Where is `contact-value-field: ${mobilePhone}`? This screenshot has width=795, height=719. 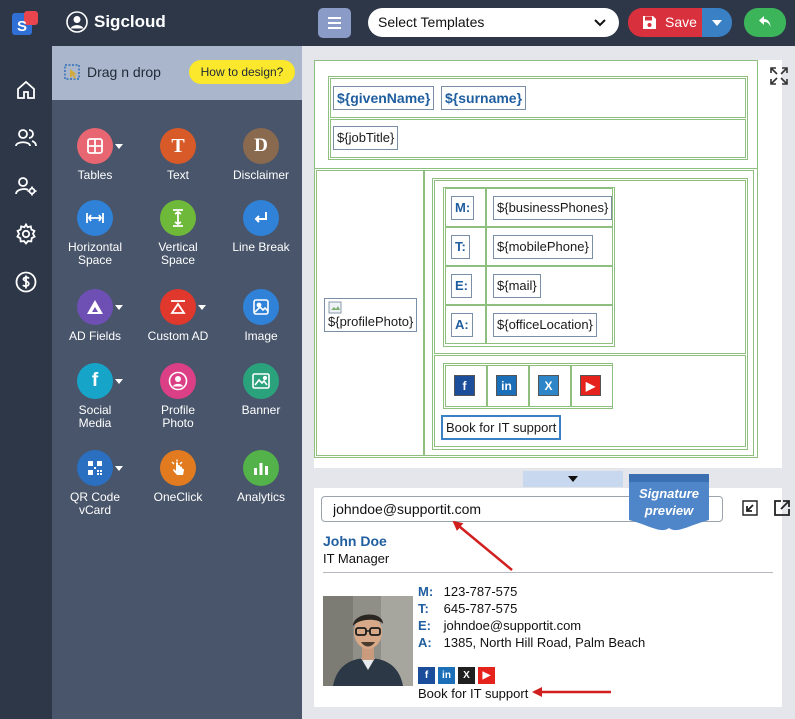 contact-value-field: ${mobilePhone} is located at coordinates (543, 247).